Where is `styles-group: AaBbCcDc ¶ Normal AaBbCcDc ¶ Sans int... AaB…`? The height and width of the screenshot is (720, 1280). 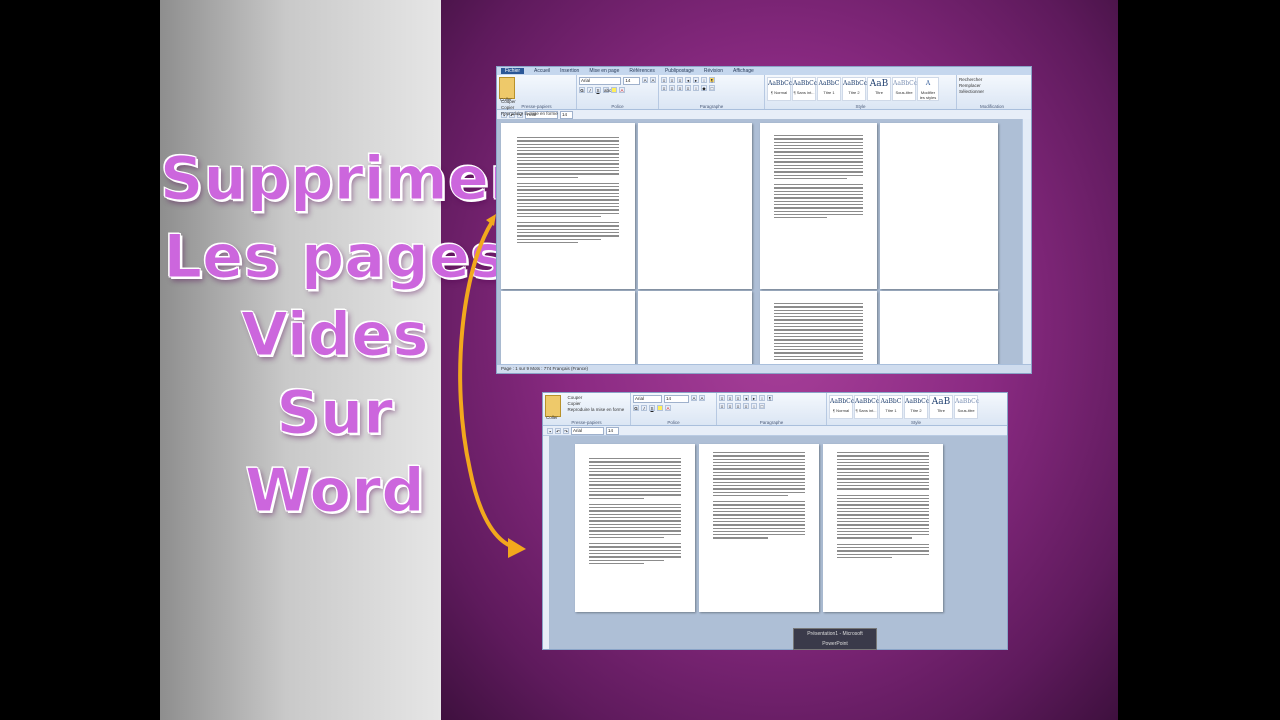
styles-group: AaBbCcDc ¶ Normal AaBbCcDc ¶ Sans int... AaB… is located at coordinates (861, 92).